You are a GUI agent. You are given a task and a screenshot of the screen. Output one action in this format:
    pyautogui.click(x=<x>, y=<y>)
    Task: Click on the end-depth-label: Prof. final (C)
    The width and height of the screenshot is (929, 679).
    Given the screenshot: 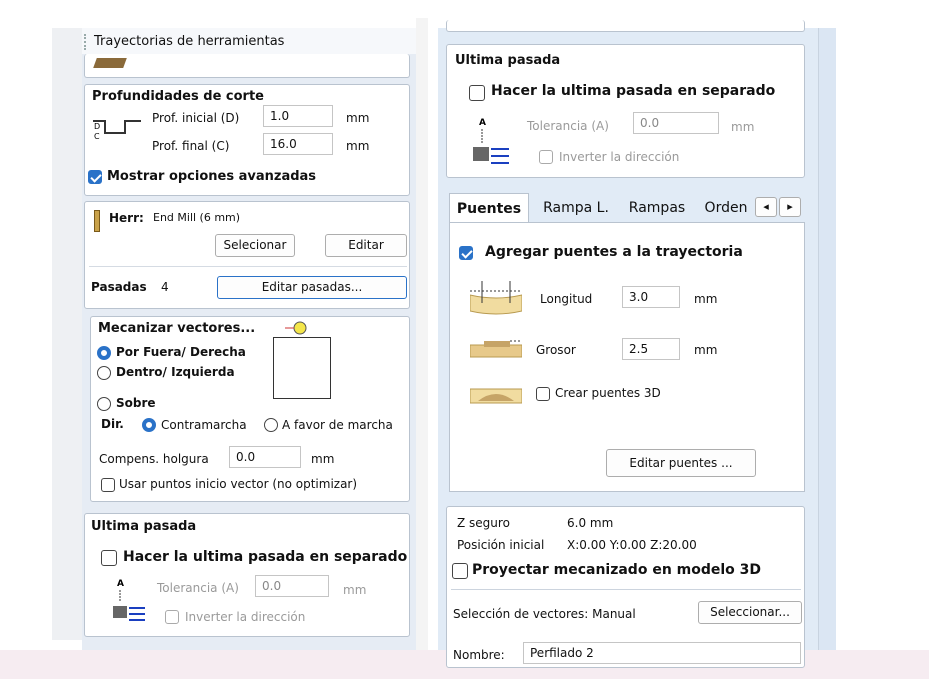 What is the action you would take?
    pyautogui.click(x=191, y=146)
    